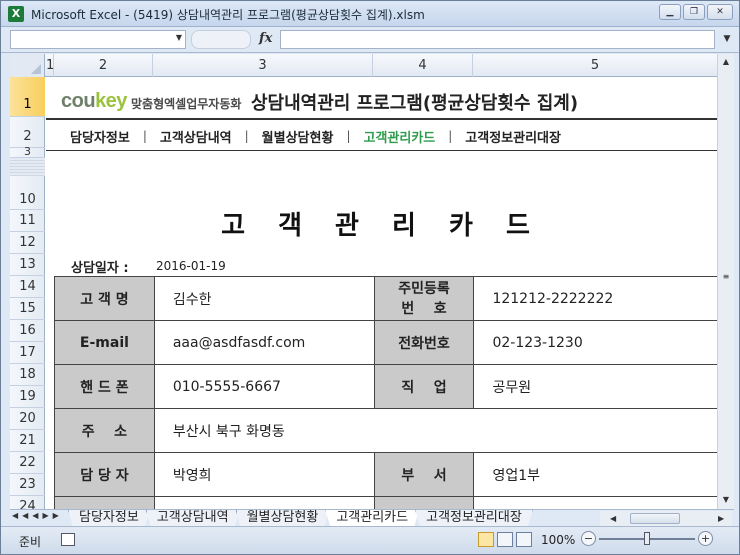  I want to click on sheet-tab-monthly-status: 월별상담현황, so click(283, 518).